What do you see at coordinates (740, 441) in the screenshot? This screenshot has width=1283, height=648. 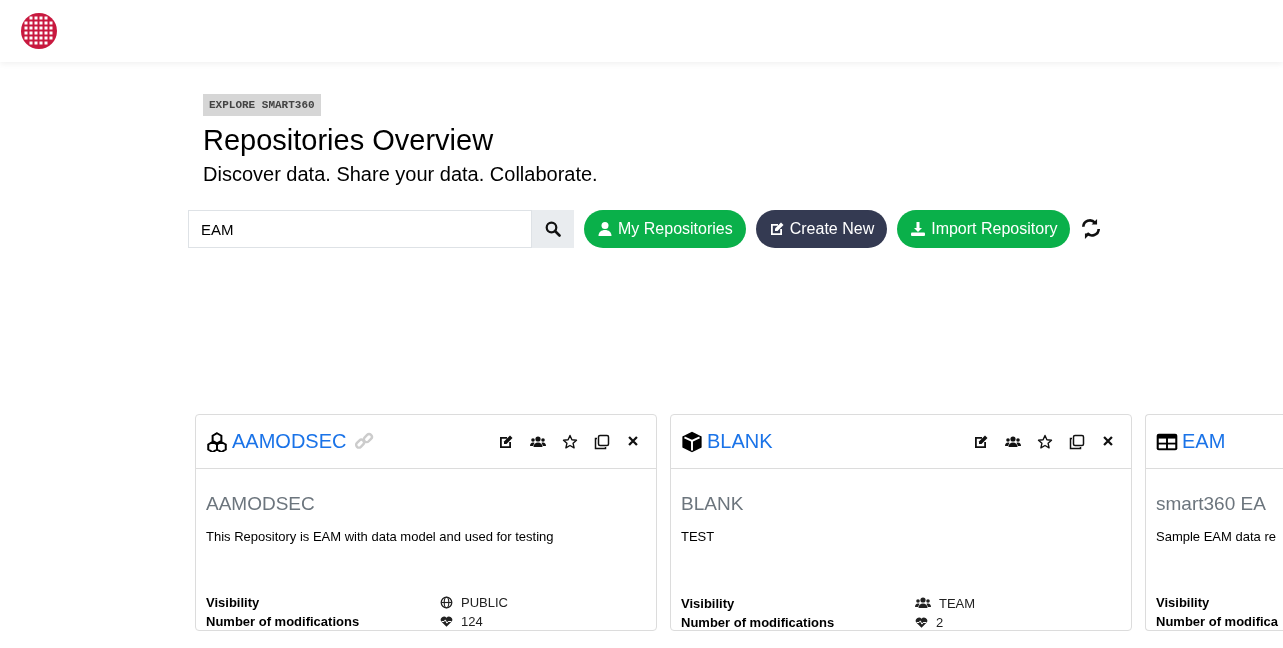 I see `repository-link: BLANK` at bounding box center [740, 441].